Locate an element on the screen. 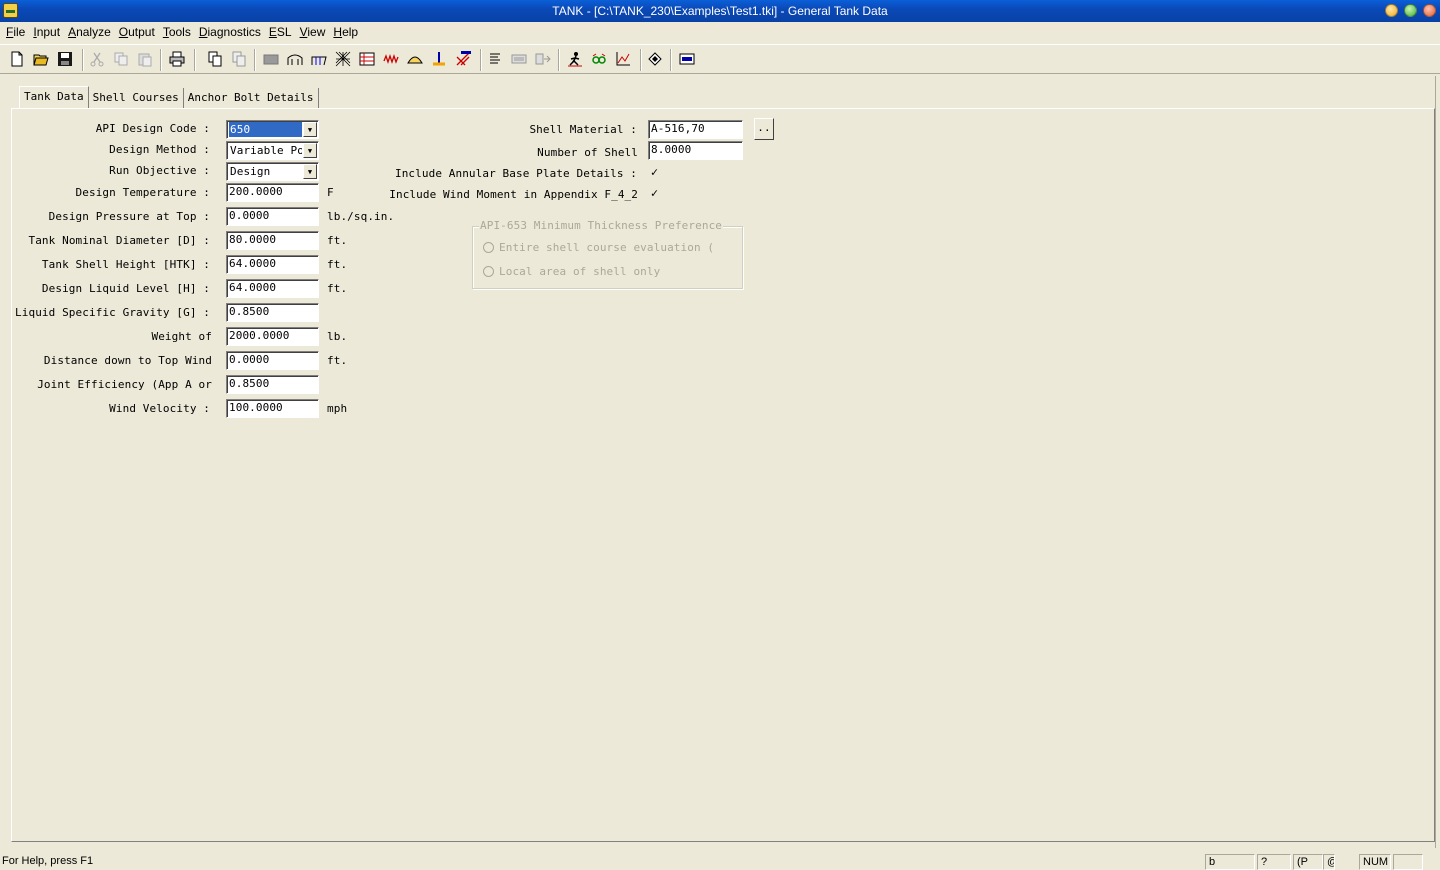 This screenshot has height=870, width=1440. design-method-value: Variable Poi: is located at coordinates (266, 150).